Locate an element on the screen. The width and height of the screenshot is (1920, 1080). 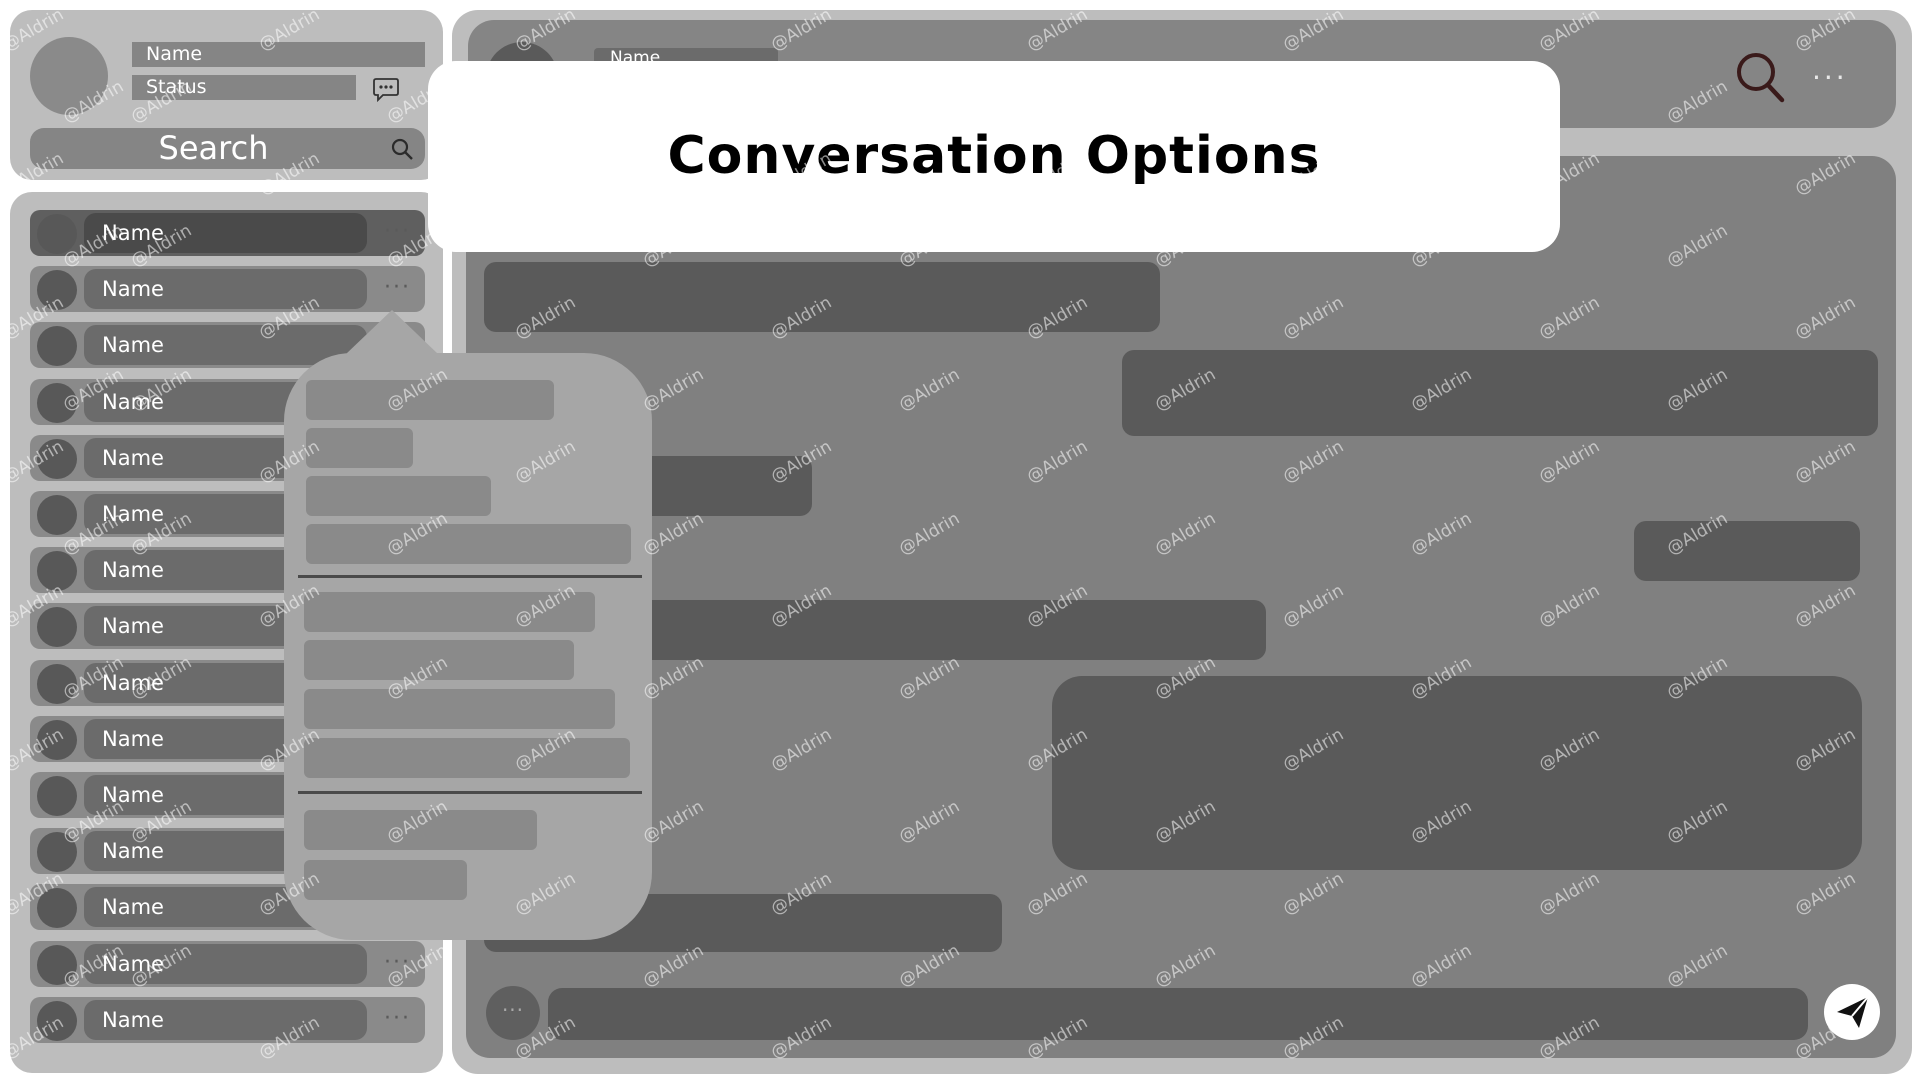
conversation-options-menu is located at coordinates (468, 646).